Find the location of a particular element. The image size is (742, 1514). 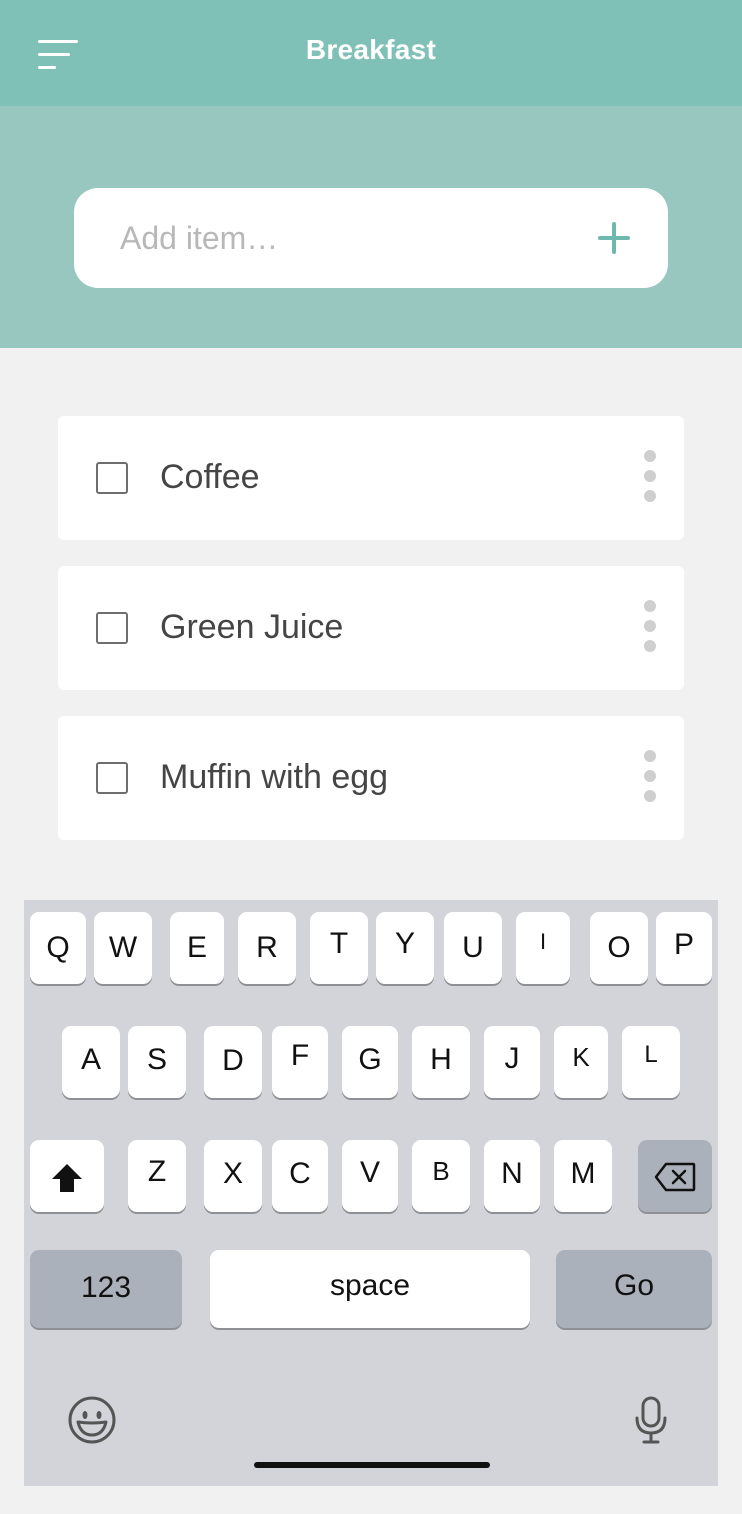

list-item: Muffin with egg is located at coordinates (371, 778).